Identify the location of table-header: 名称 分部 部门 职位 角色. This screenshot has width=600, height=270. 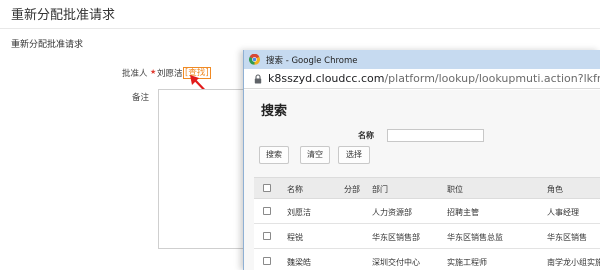
(427, 188).